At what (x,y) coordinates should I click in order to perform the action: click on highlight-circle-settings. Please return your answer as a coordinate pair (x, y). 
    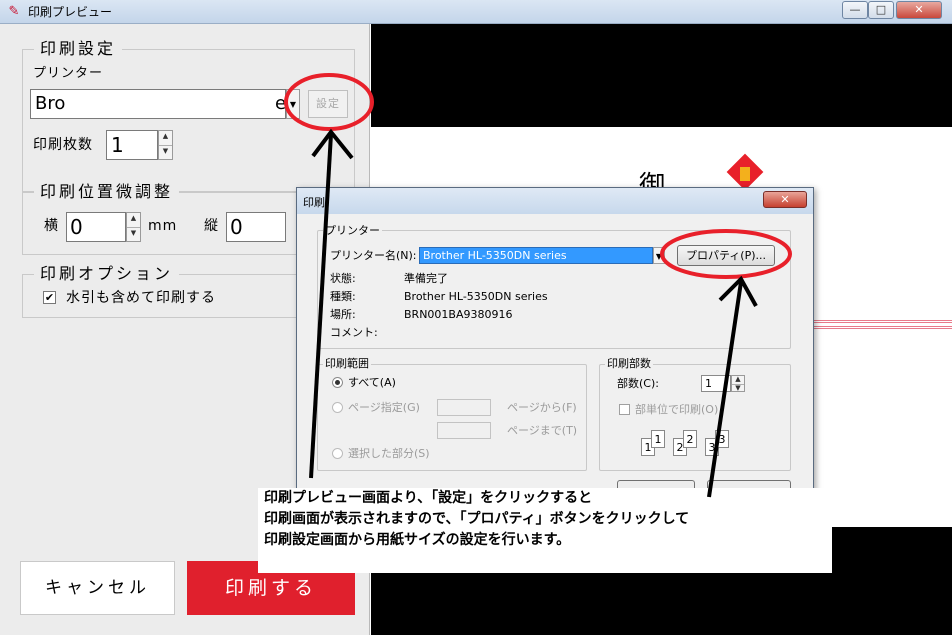
    Looking at the image, I should click on (329, 102).